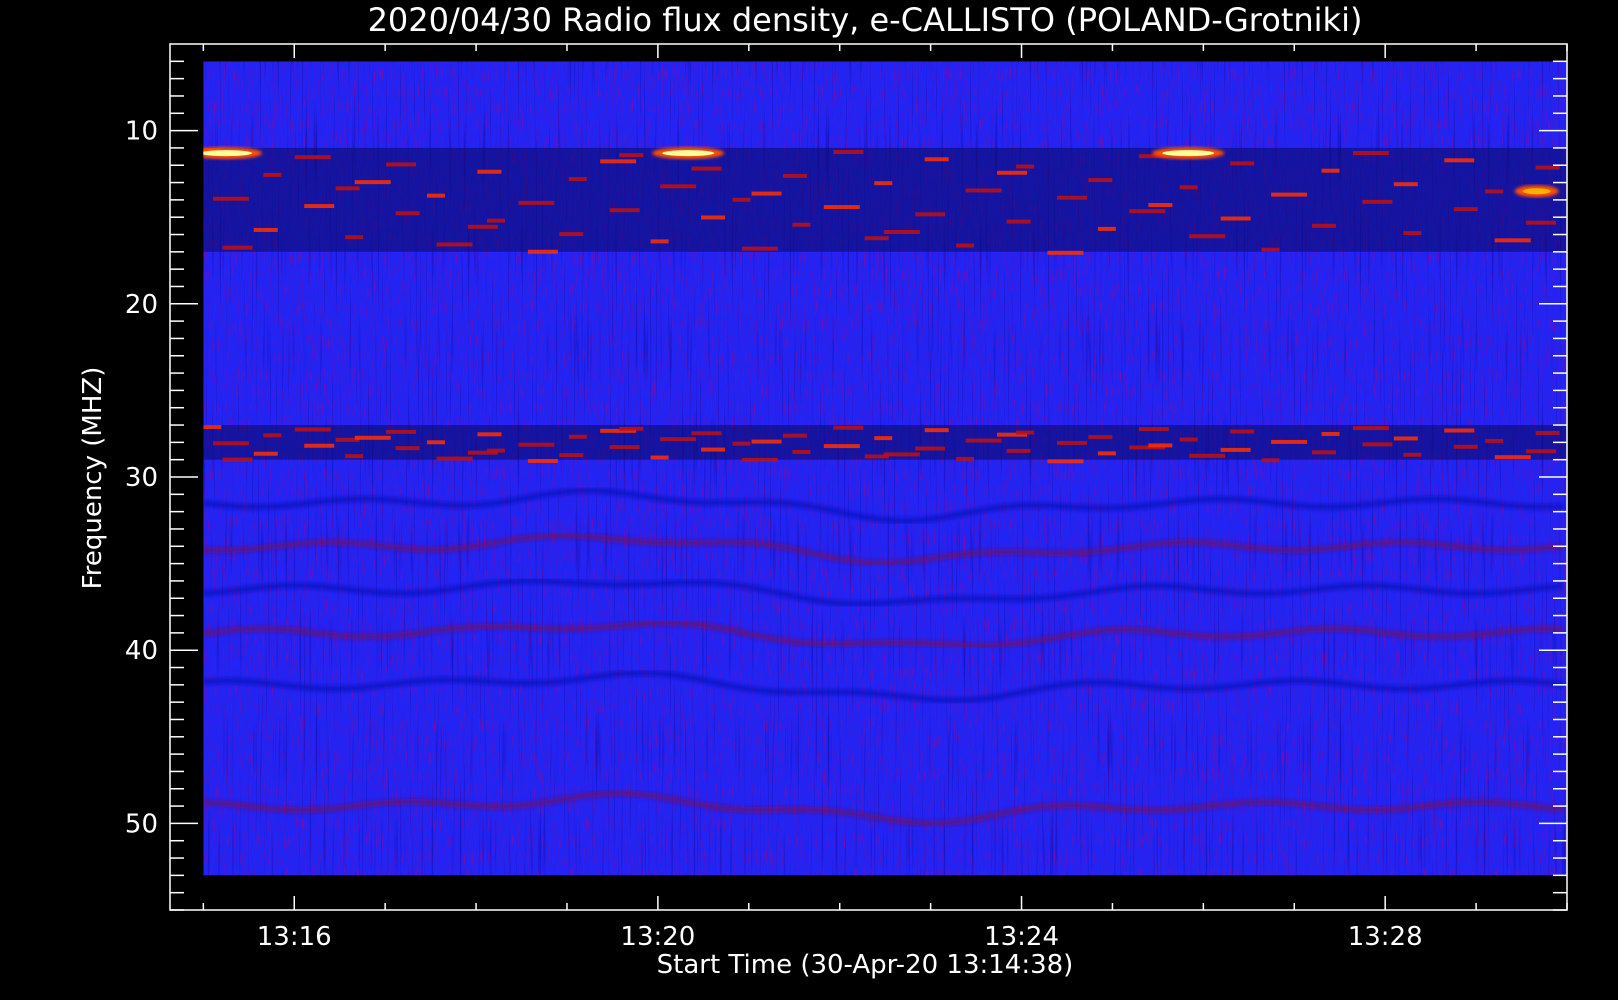  Describe the element at coordinates (141, 132) in the screenshot. I see `y-tick-label: 10` at that location.